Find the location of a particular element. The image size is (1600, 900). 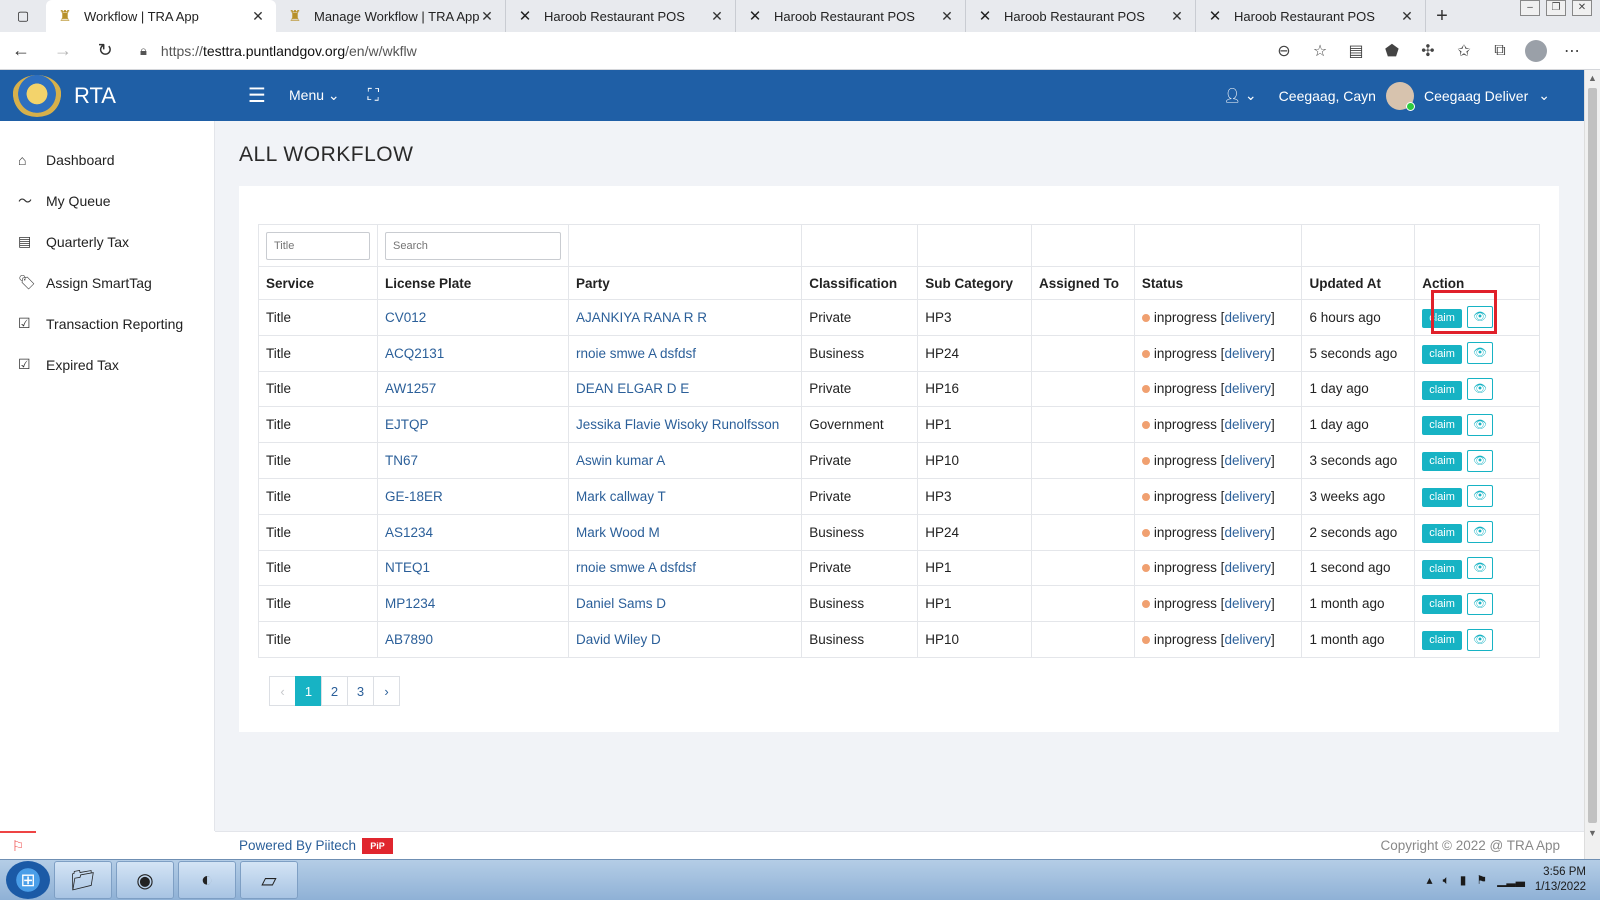

file-explorer-icon: 📁︎ is located at coordinates (83, 880).